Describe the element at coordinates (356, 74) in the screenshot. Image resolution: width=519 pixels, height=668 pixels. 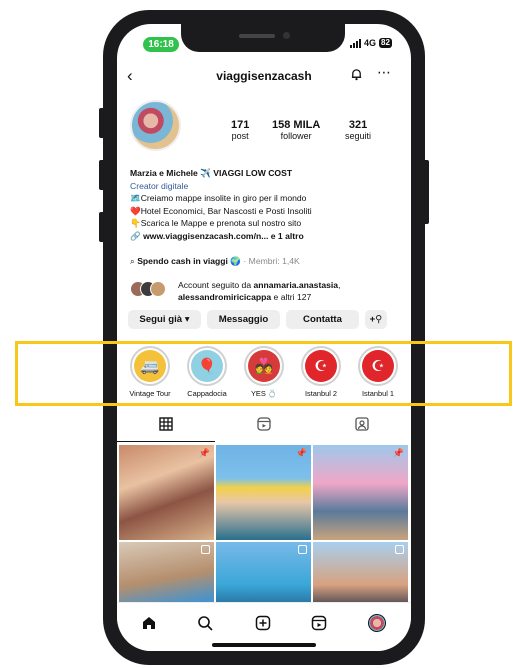
I see `notification-bell-icon` at that location.